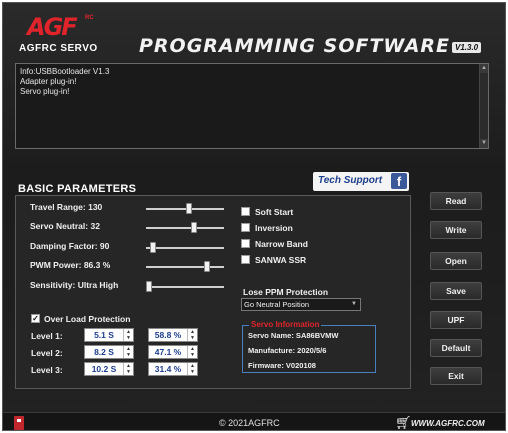 This screenshot has height=433, width=508. I want to click on level-2-time-spinner: 8.2 S ▲ ▼, so click(109, 352).